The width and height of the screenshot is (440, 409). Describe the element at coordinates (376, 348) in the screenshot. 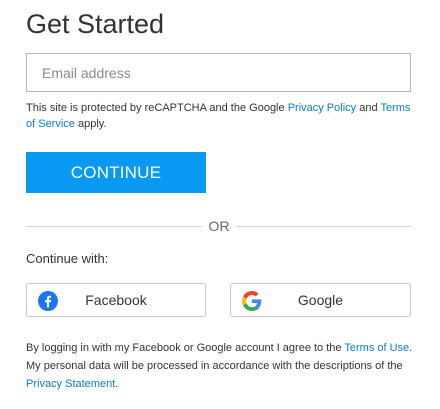

I see `terms-of-use-link: Terms of Use` at that location.